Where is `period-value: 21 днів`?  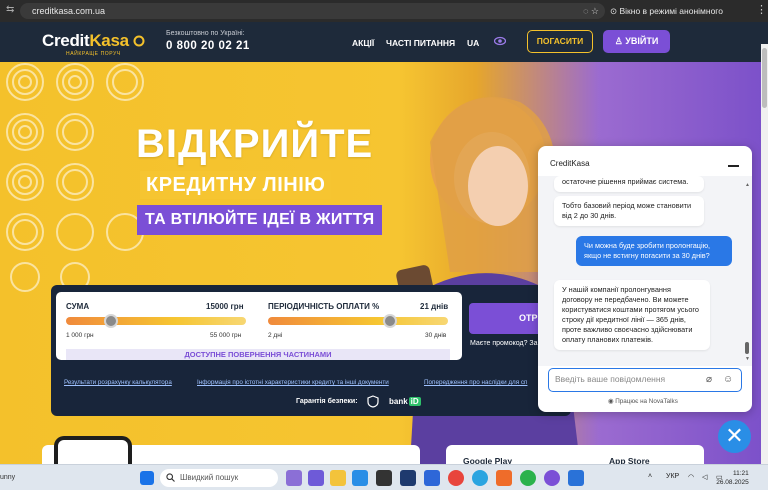 period-value: 21 днів is located at coordinates (434, 306).